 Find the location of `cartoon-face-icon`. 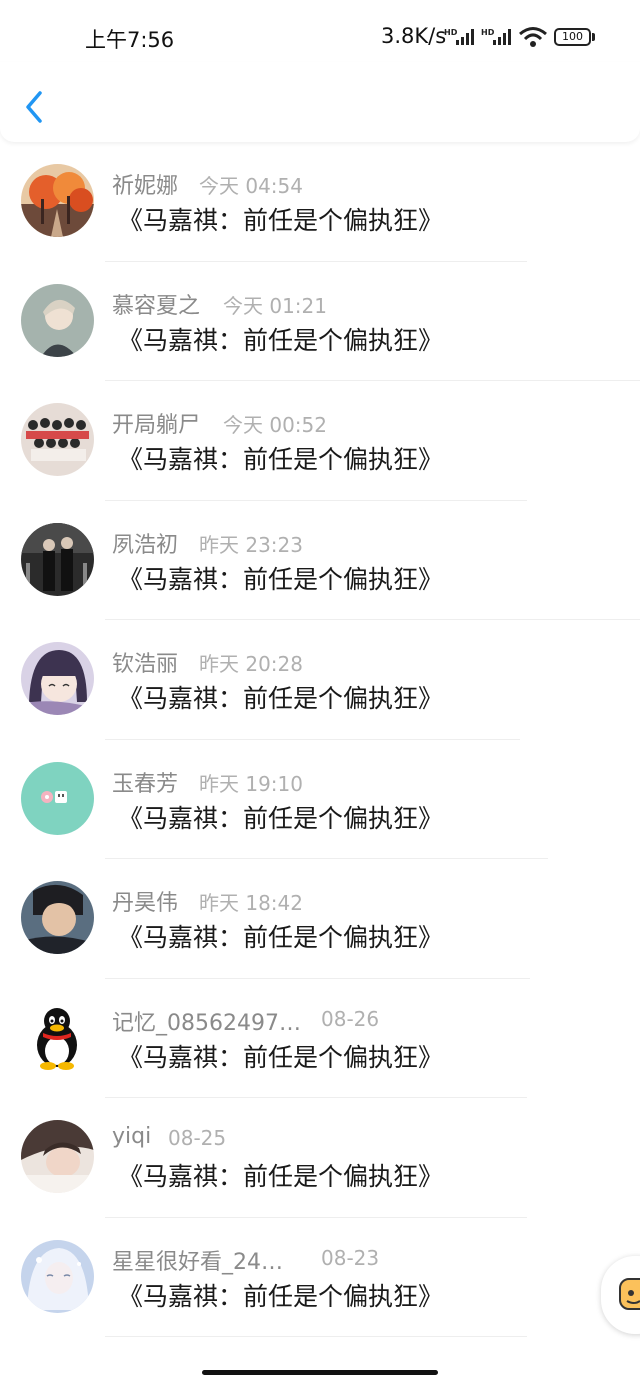

cartoon-face-icon is located at coordinates (629, 1294).